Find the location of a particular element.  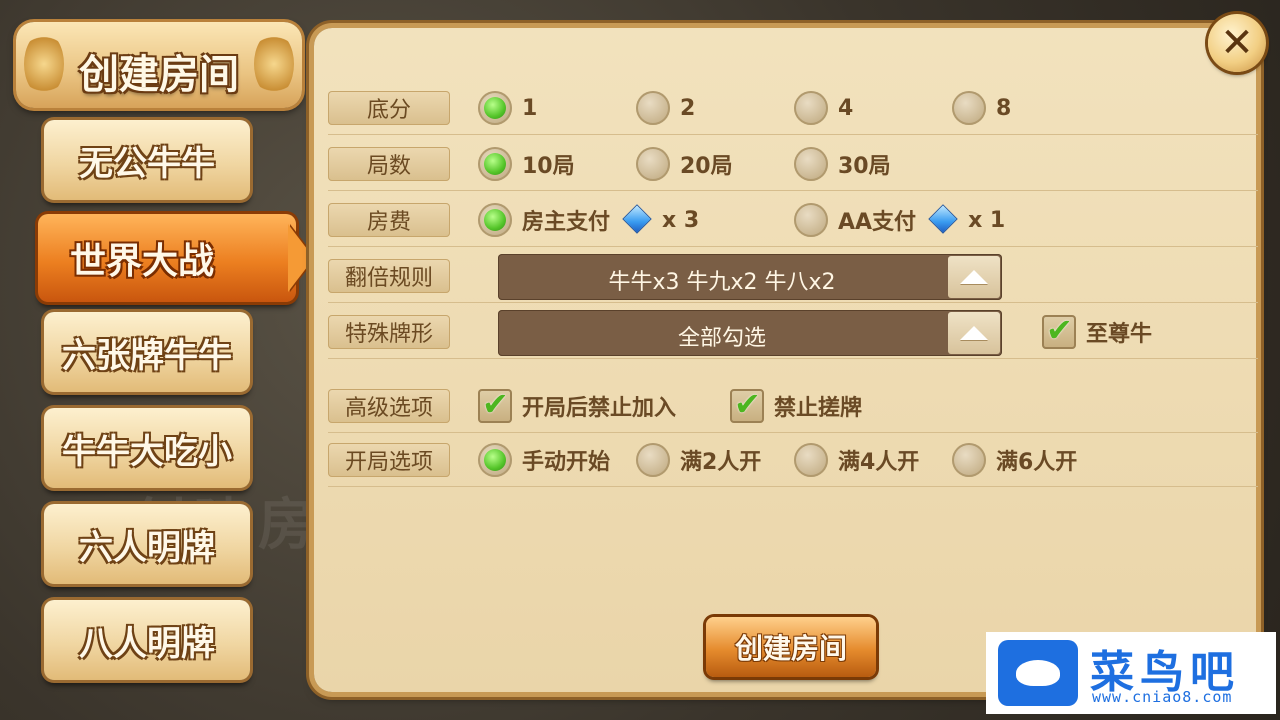

fee-label: 房费 is located at coordinates (389, 220).